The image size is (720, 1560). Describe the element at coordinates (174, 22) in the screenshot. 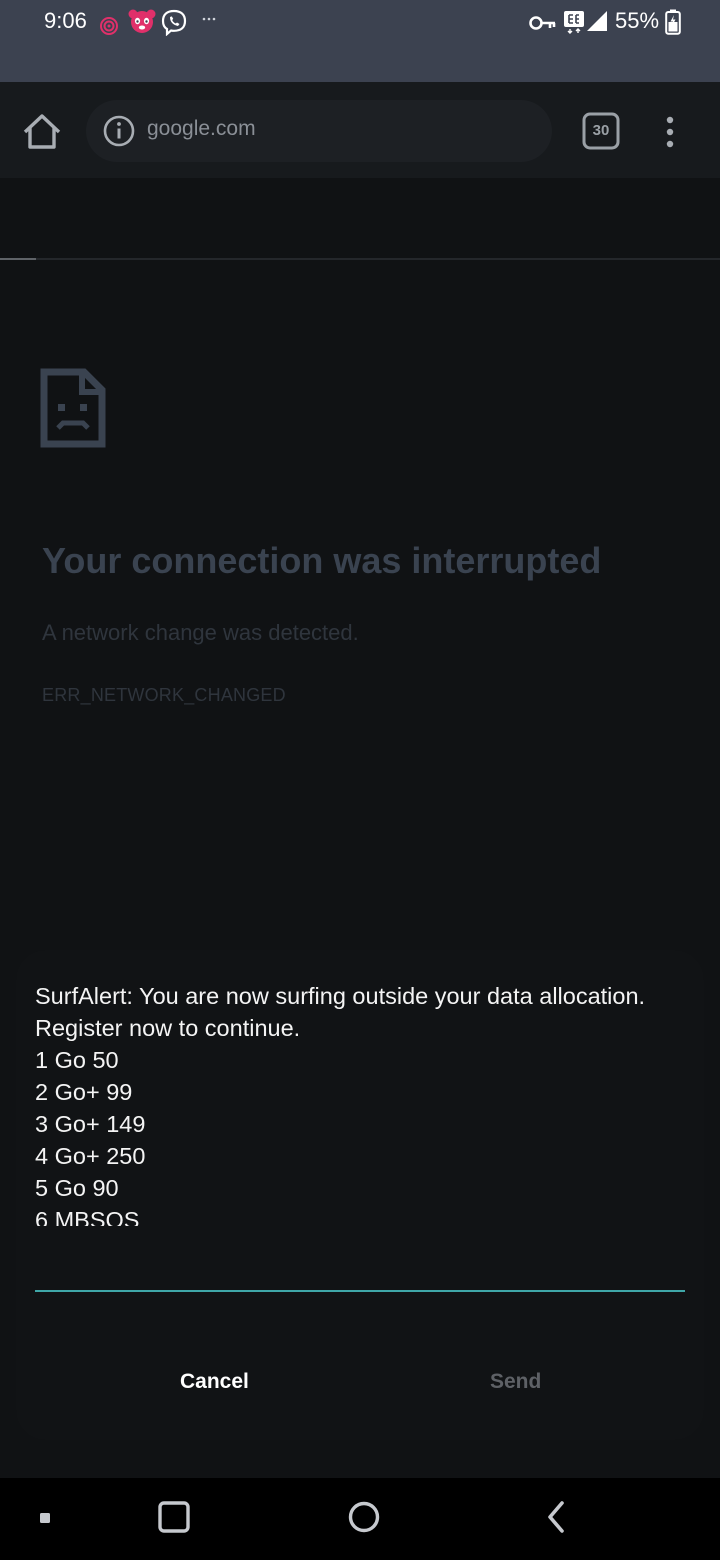

I see `viber-icon` at that location.